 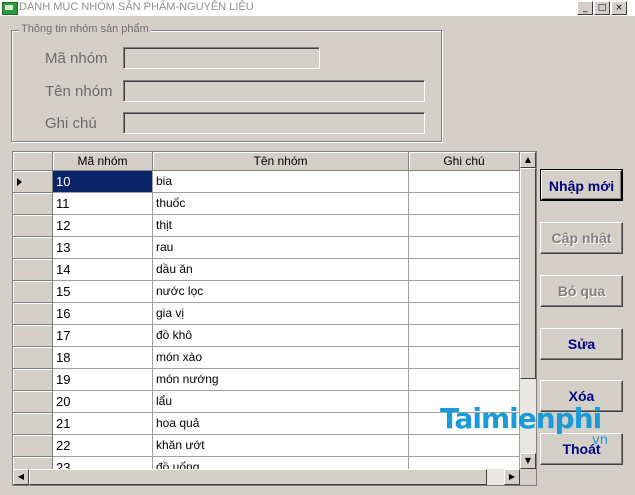 I want to click on cell-code: 12, so click(x=103, y=226).